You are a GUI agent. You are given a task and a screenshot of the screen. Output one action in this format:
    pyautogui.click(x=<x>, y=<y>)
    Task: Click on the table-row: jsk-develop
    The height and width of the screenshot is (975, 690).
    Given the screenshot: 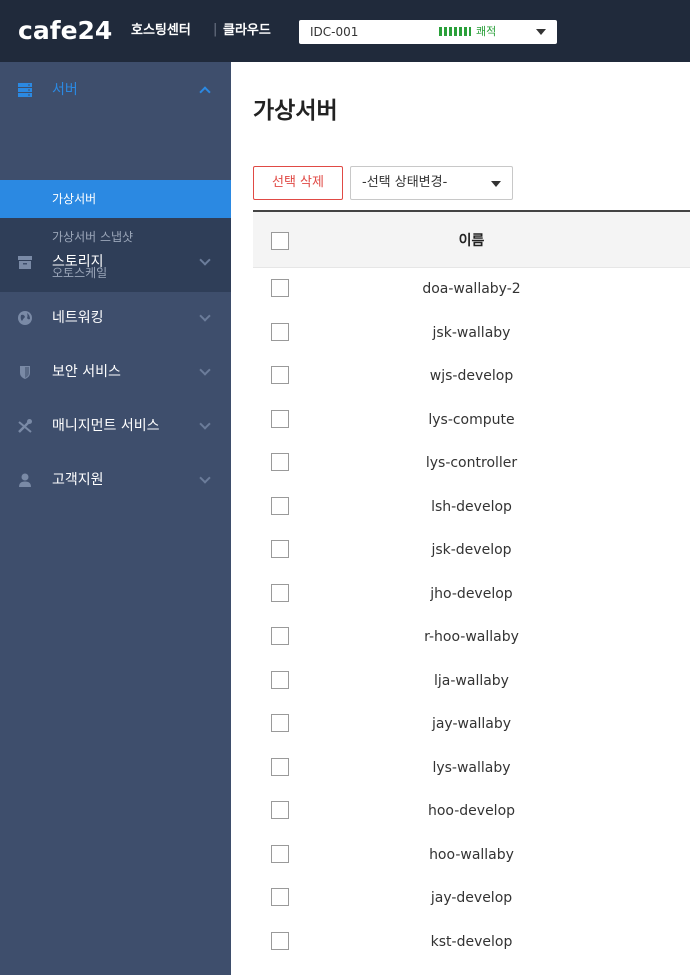 What is the action you would take?
    pyautogui.click(x=471, y=551)
    